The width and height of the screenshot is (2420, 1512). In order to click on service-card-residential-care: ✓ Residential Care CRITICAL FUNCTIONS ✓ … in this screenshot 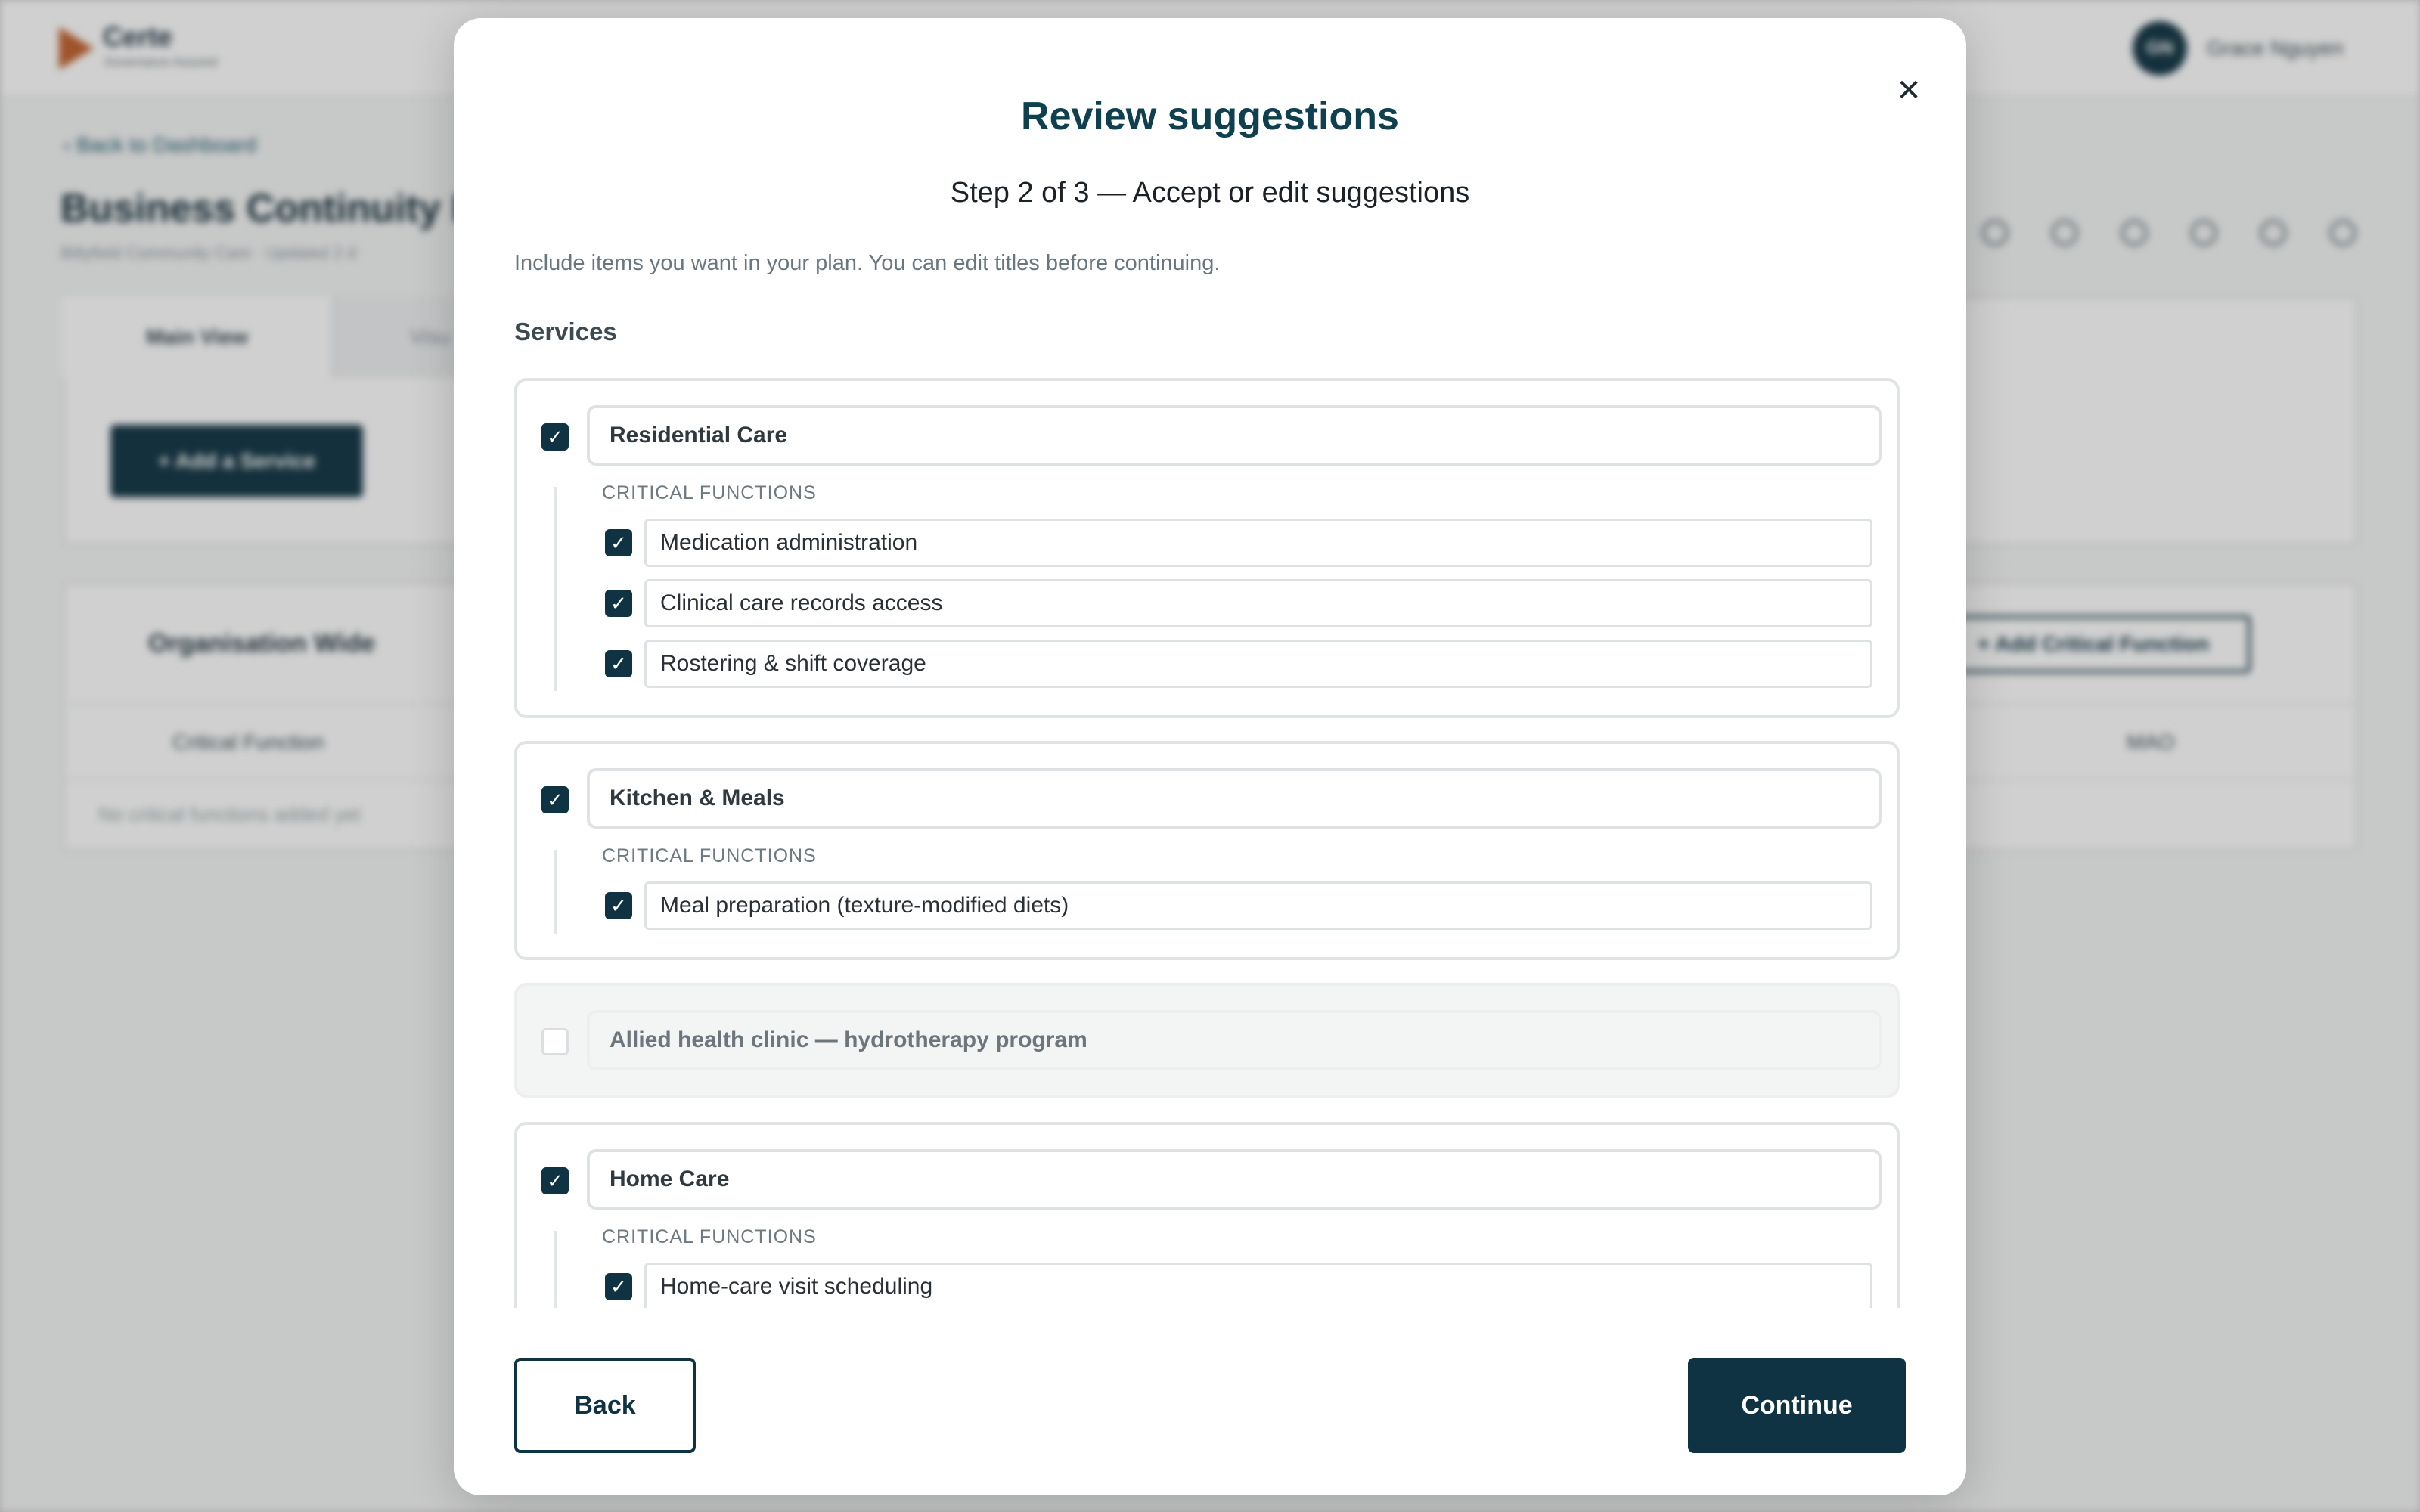, I will do `click(1207, 548)`.